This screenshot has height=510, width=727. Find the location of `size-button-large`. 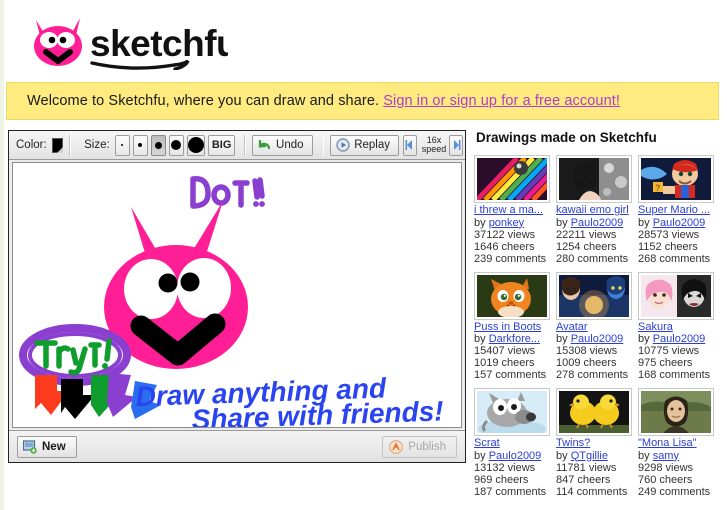

size-button-large is located at coordinates (176, 145).